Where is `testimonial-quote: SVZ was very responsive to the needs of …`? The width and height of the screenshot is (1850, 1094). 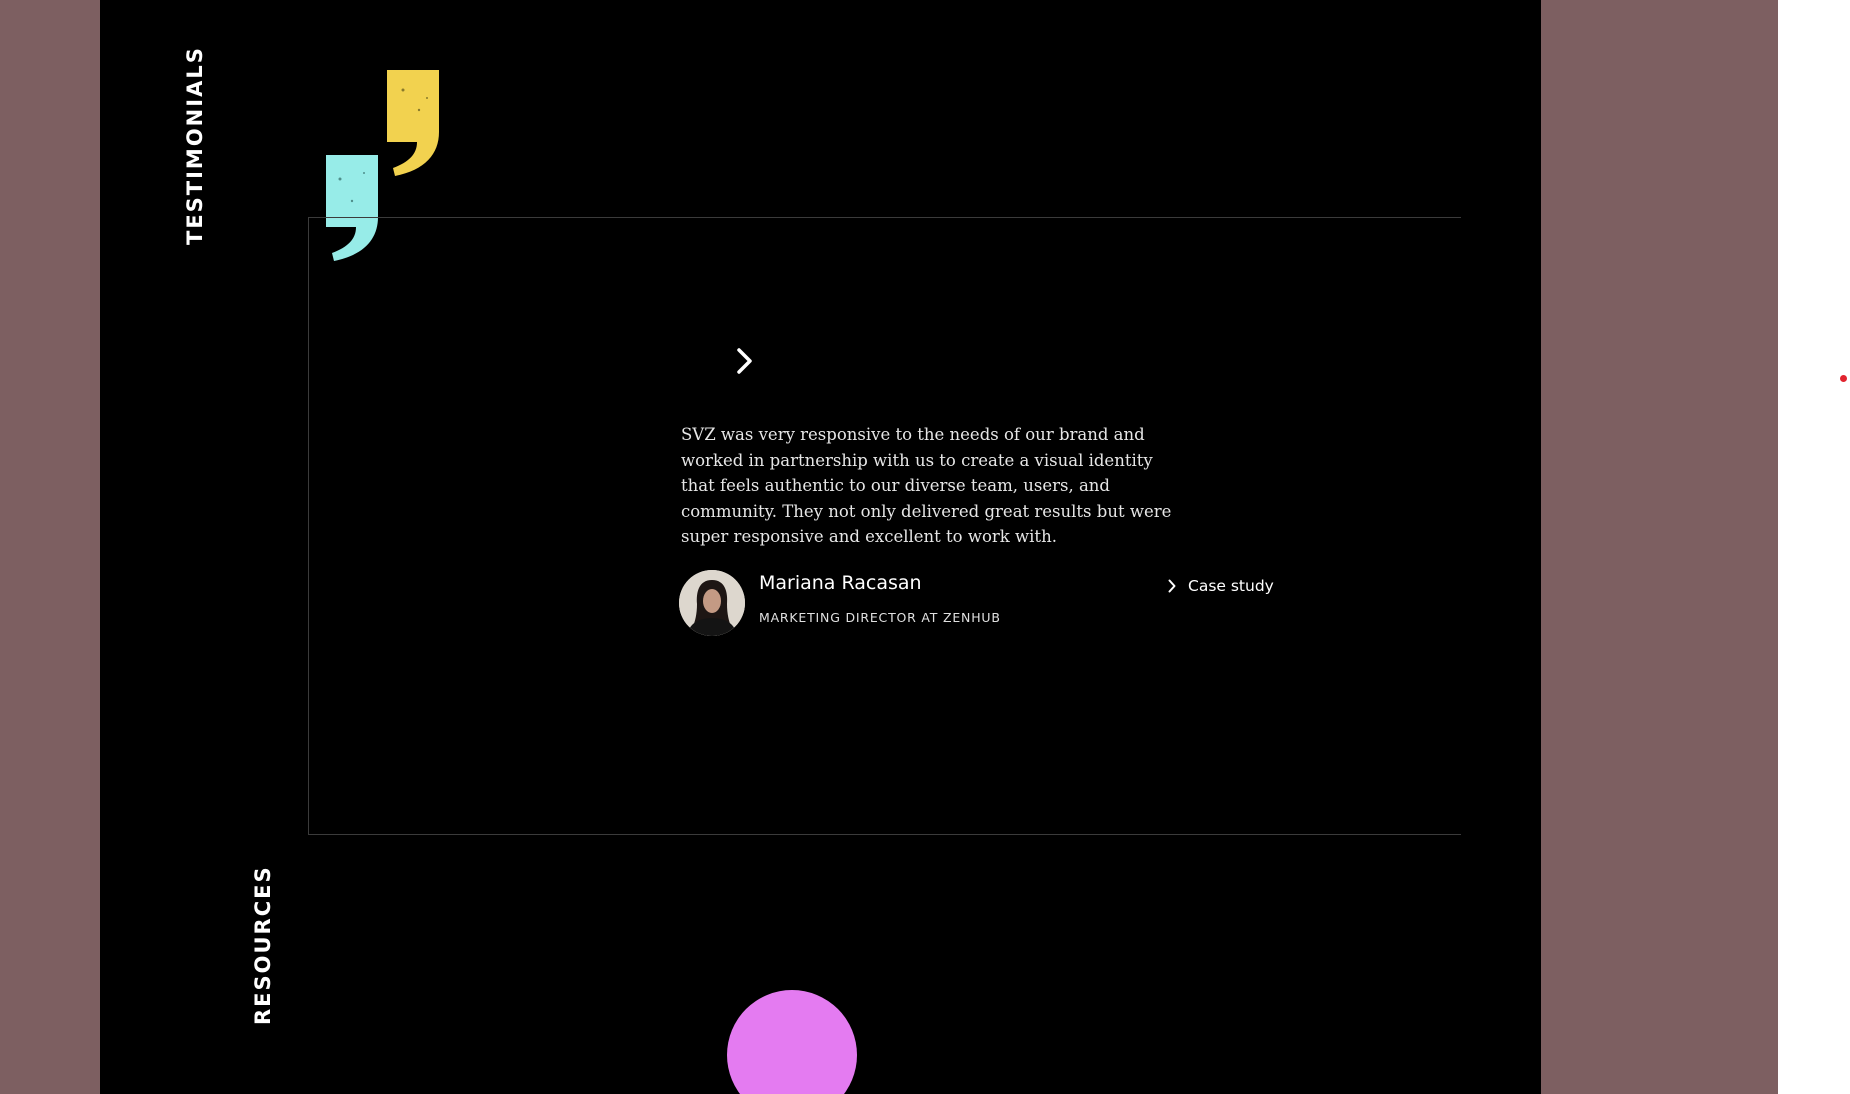
testimonial-quote: SVZ was very responsive to the needs of … is located at coordinates (926, 486).